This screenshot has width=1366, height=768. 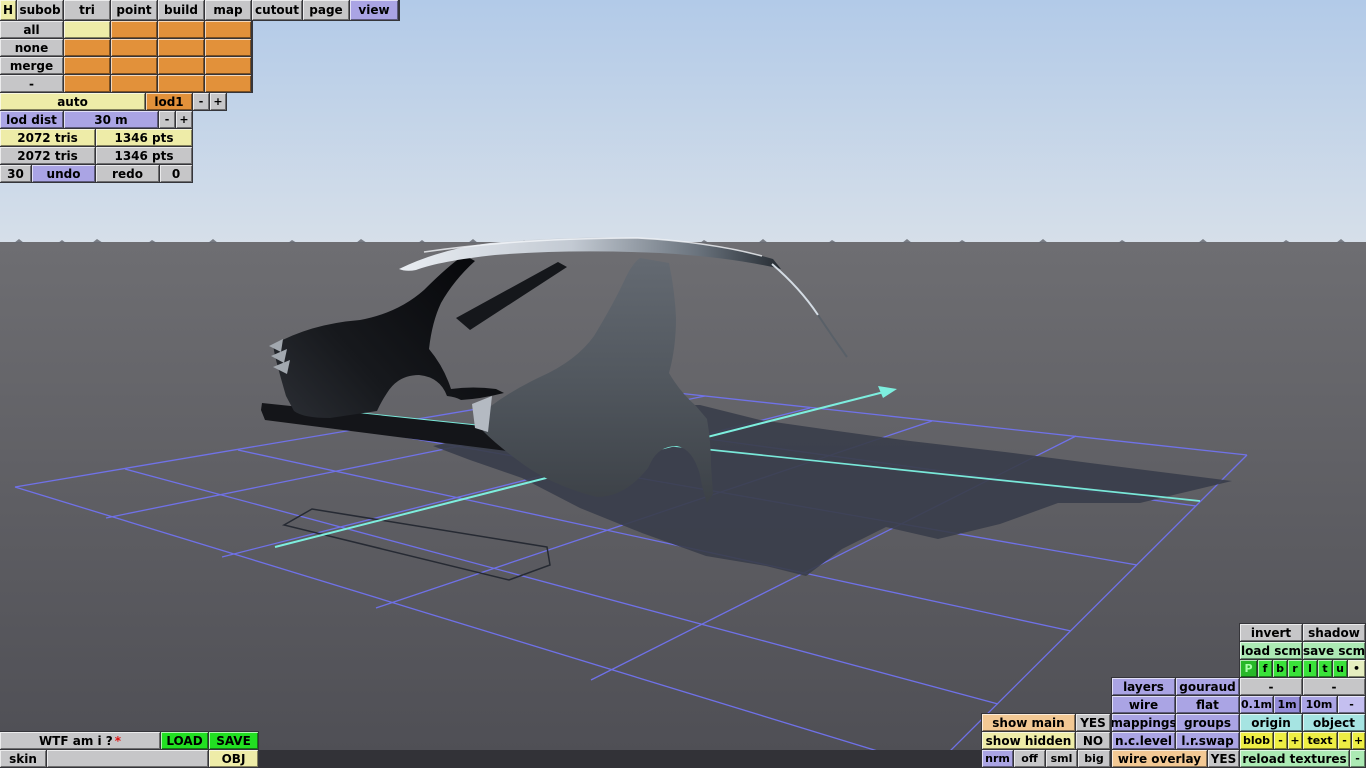 What do you see at coordinates (31, 119) in the screenshot?
I see `lod-dist-label: lod dist` at bounding box center [31, 119].